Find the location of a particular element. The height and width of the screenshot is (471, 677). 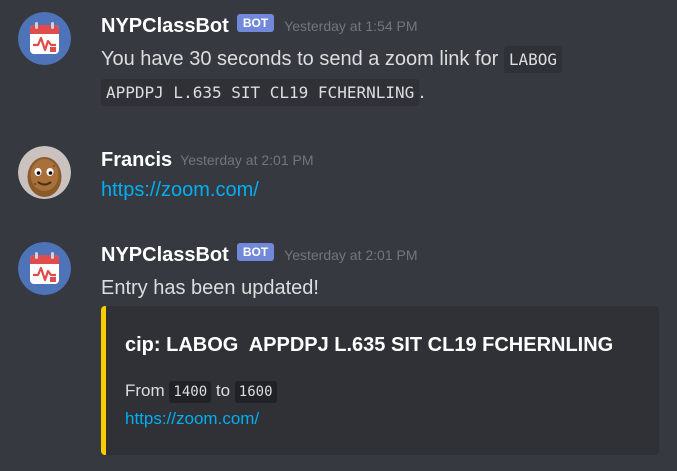

from-label: From is located at coordinates (145, 390).